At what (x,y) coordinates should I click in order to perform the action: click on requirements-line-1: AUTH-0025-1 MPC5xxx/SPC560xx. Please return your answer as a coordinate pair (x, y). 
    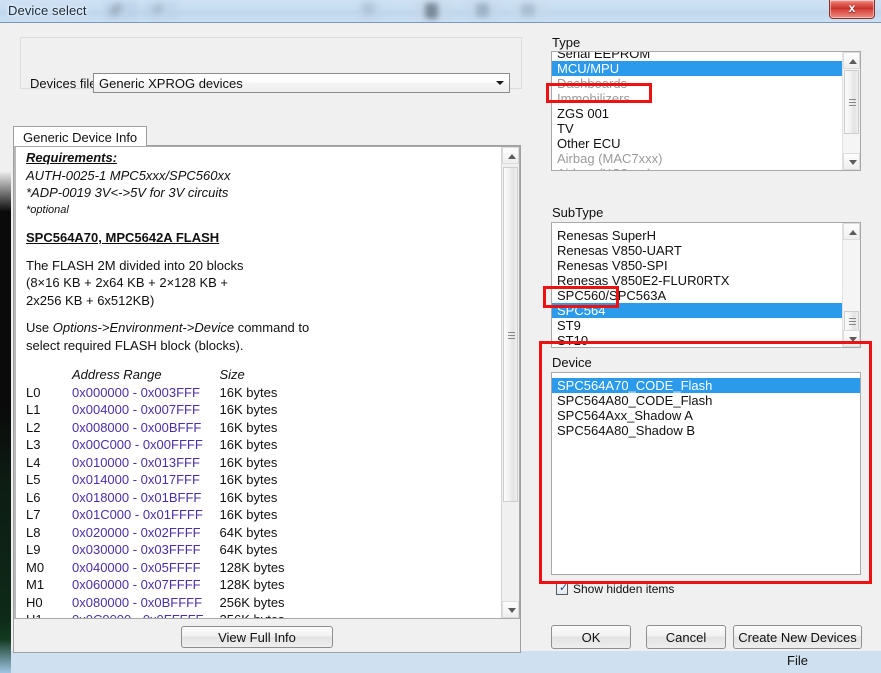
    Looking at the image, I should click on (128, 175).